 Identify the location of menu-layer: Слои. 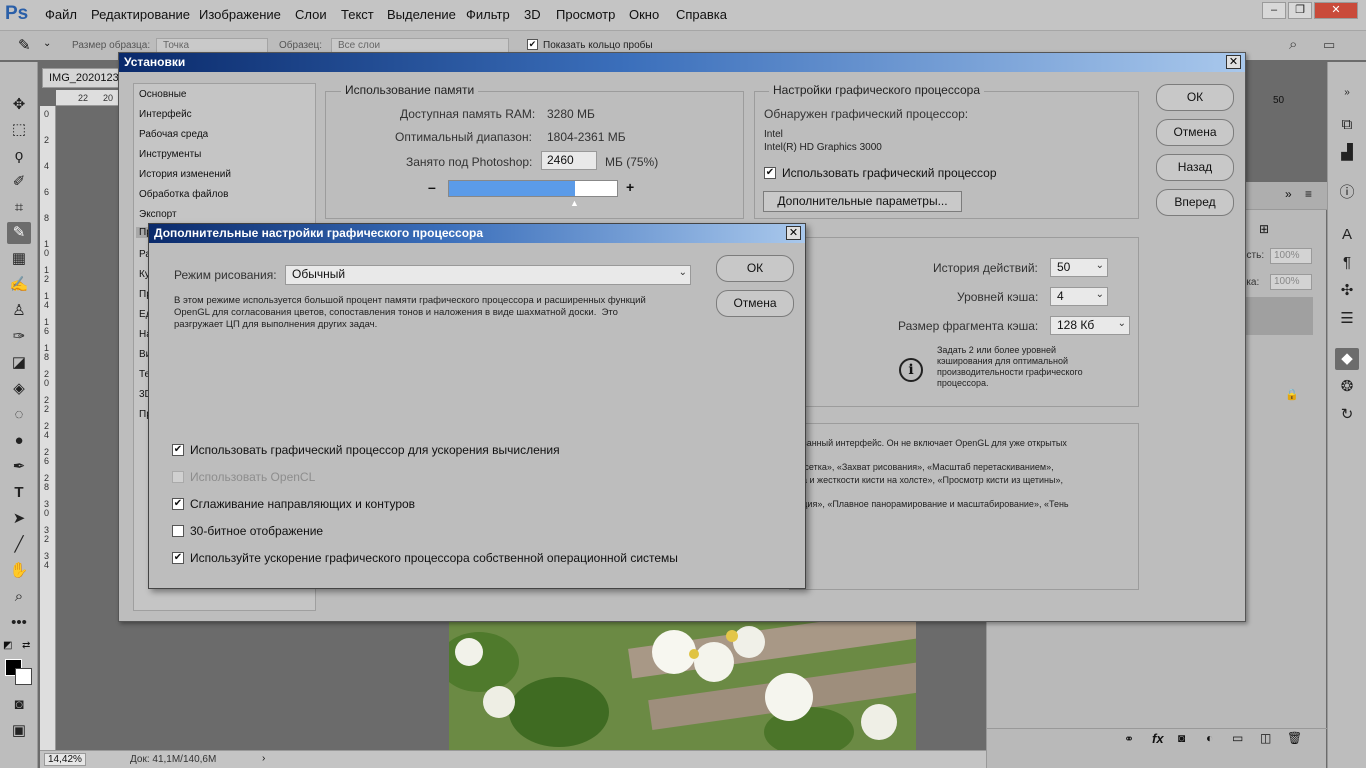
(311, 14).